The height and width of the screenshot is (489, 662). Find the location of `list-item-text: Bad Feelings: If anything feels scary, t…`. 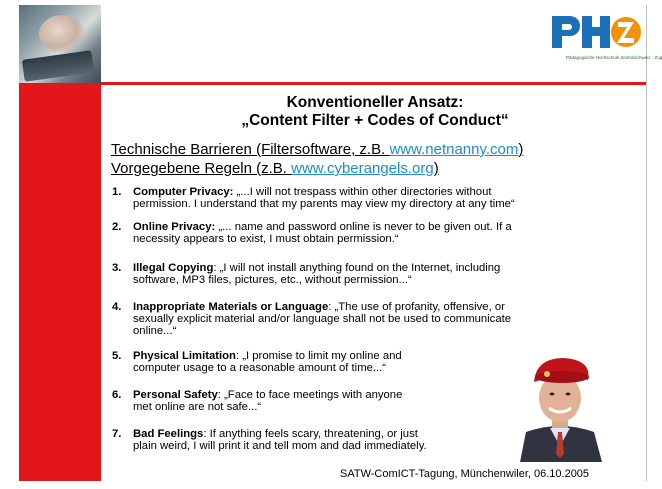

list-item-text: Bad Feelings: If anything feels scary, t… is located at coordinates (280, 440).